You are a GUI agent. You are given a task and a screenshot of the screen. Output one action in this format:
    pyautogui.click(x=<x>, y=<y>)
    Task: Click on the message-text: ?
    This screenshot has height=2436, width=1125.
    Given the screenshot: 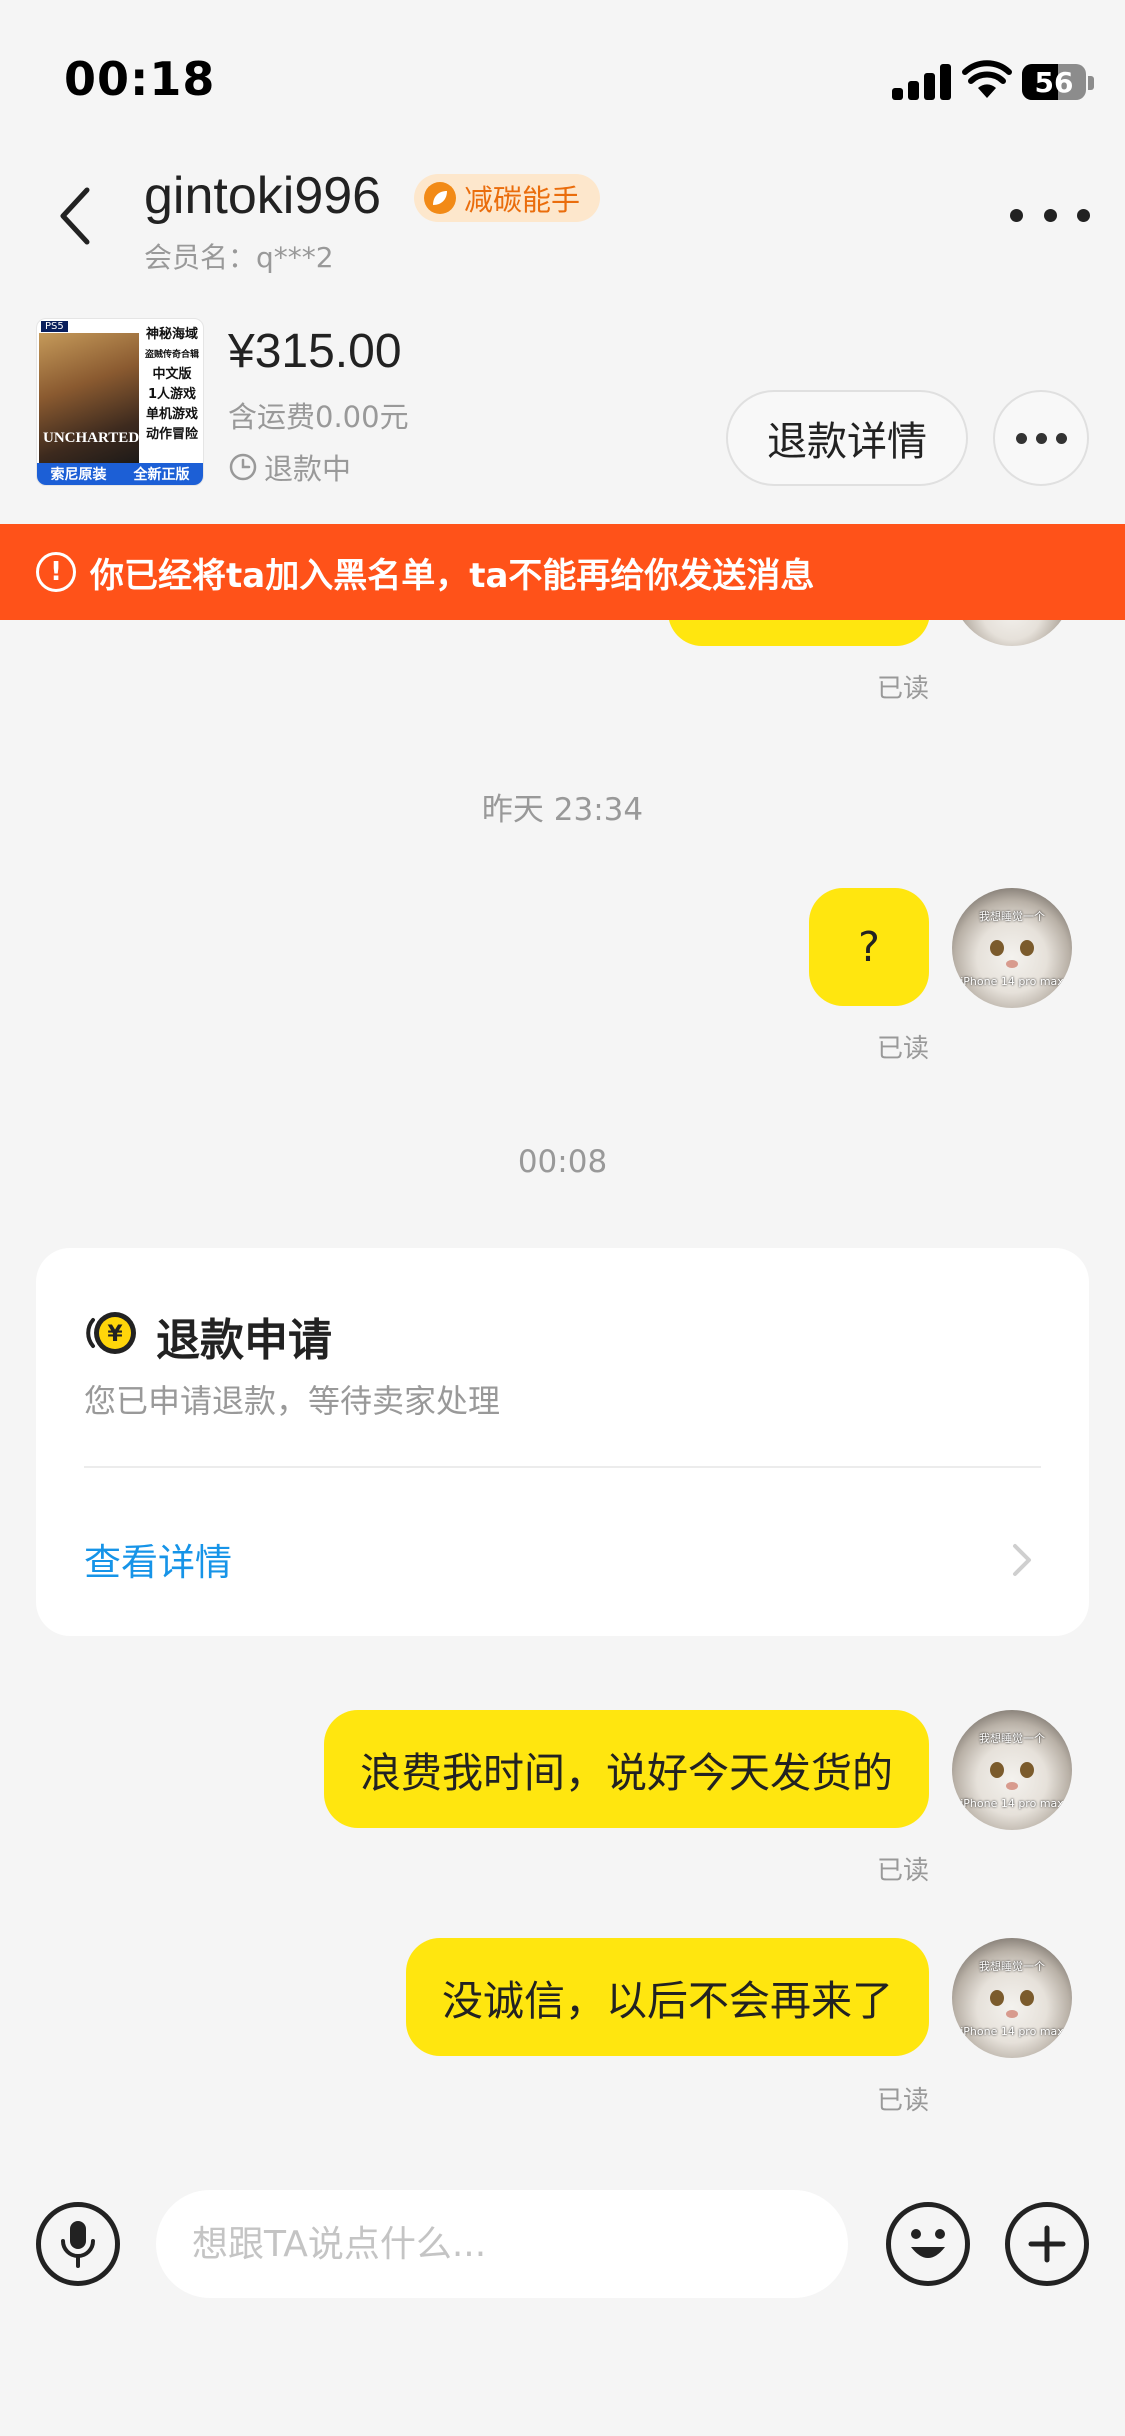 What is the action you would take?
    pyautogui.click(x=869, y=947)
    